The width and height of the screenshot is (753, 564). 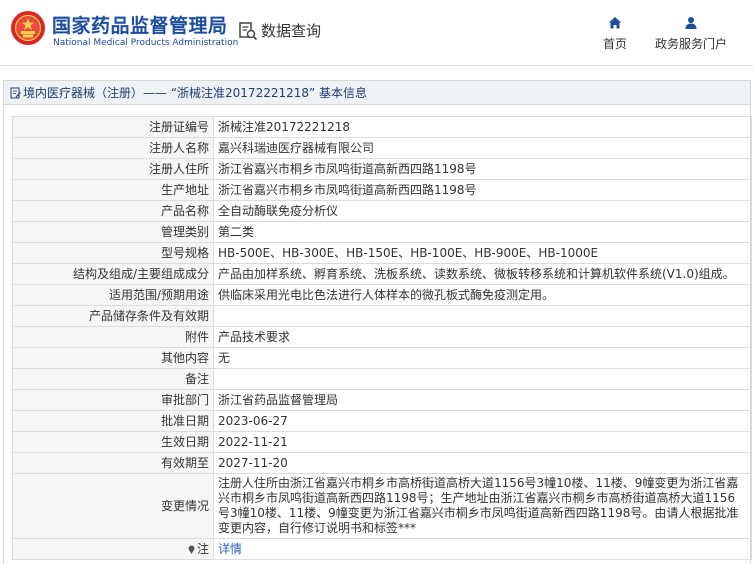 I want to click on row-label: 注册人住所, so click(x=113, y=169).